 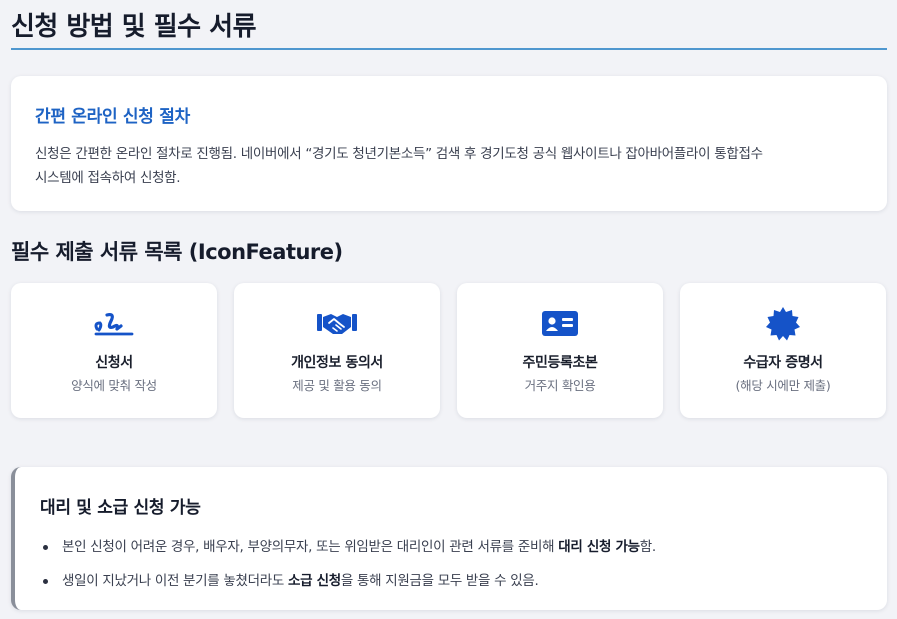 I want to click on doc-card-consent: 개인정보 동의서 제공 및 활용 동의, so click(x=337, y=350).